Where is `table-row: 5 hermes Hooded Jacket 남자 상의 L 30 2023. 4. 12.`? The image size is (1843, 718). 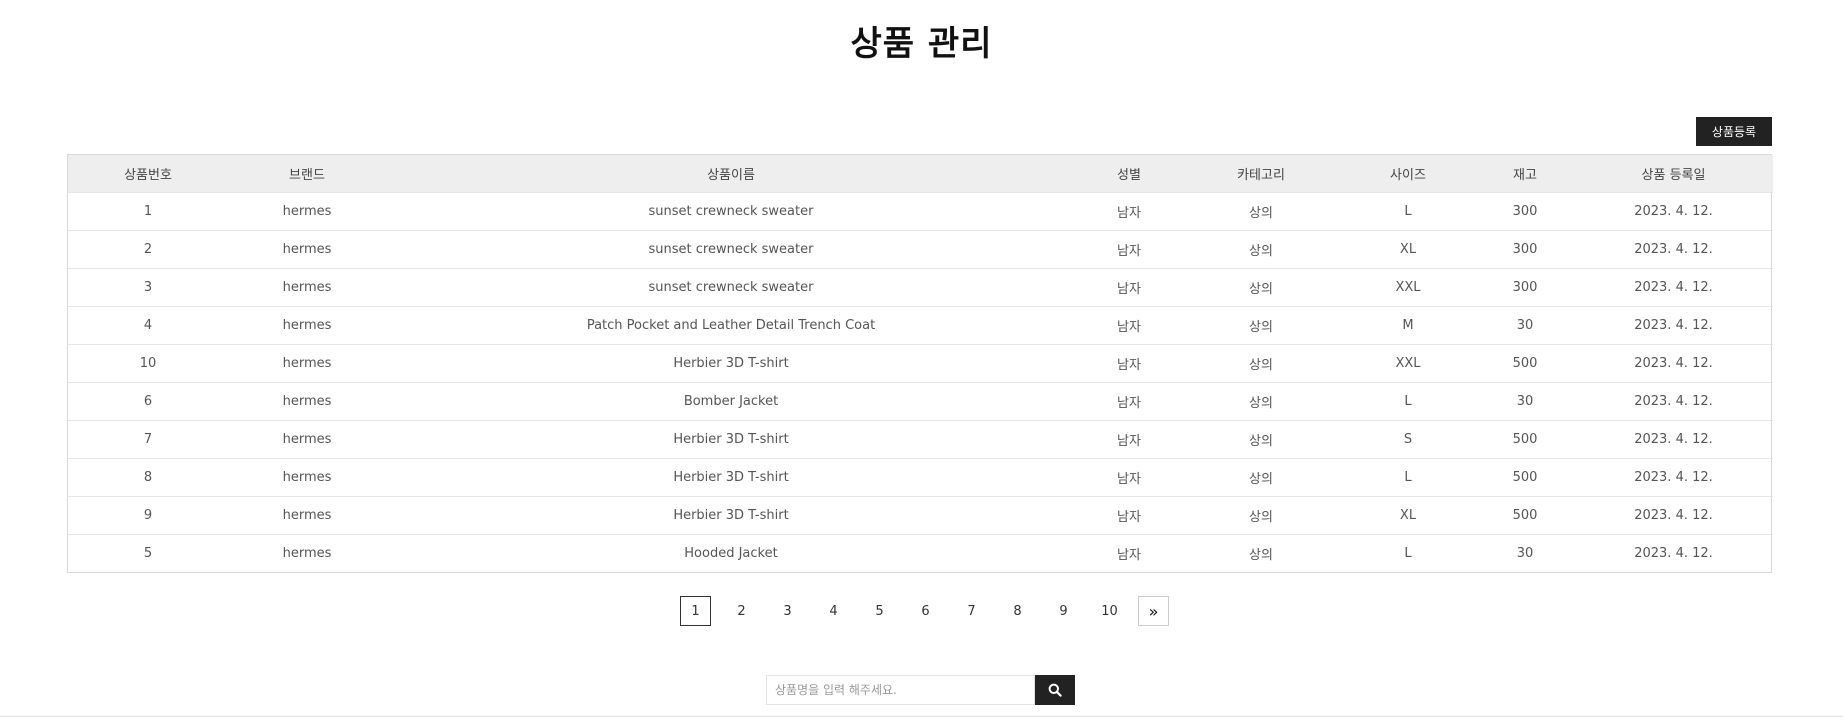 table-row: 5 hermes Hooded Jacket 남자 상의 L 30 2023. 4. 12. is located at coordinates (920, 553).